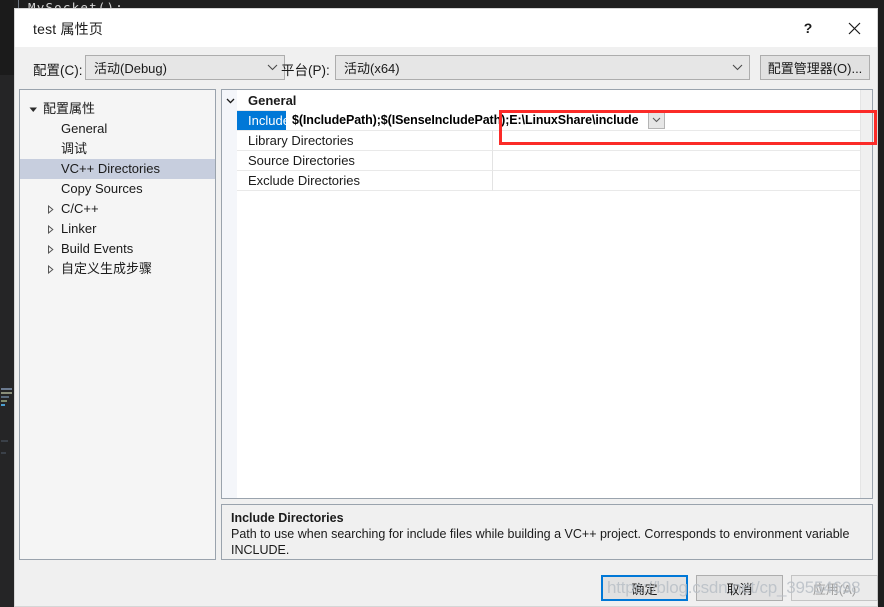 Image resolution: width=884 pixels, height=607 pixels. Describe the element at coordinates (301, 160) in the screenshot. I see `grid-row-name: Source Directories` at that location.